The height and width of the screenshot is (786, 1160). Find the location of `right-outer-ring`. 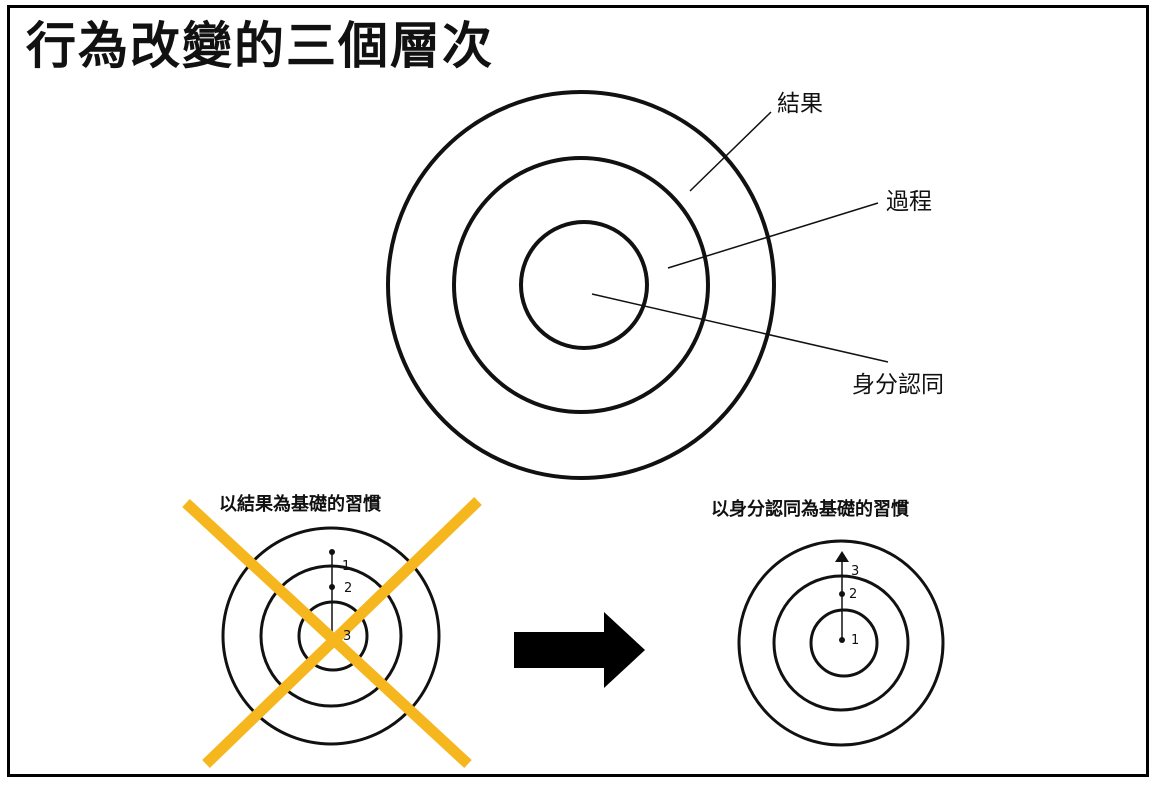

right-outer-ring is located at coordinates (841, 643).